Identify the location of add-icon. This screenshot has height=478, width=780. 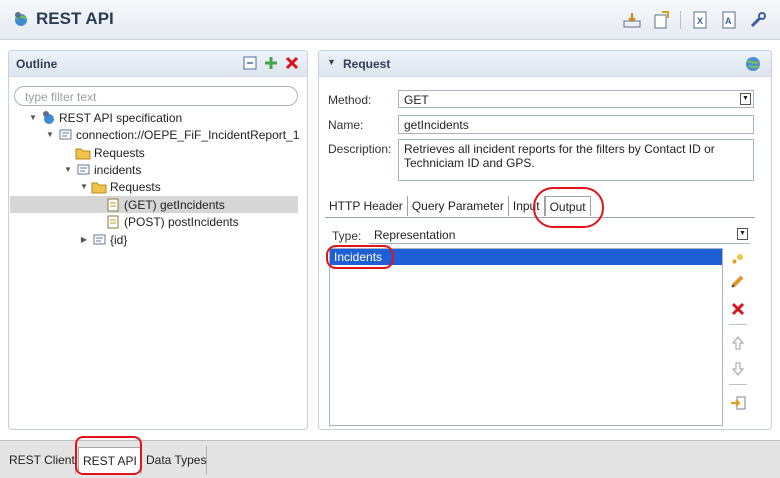
(271, 64).